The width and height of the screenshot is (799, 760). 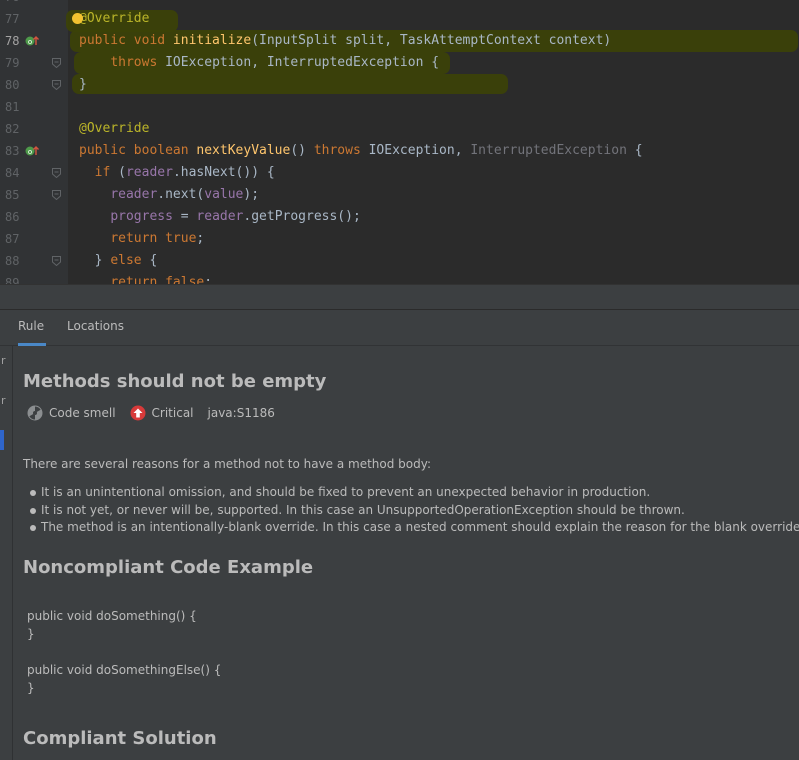 What do you see at coordinates (17, 217) in the screenshot?
I see `line-number: 86` at bounding box center [17, 217].